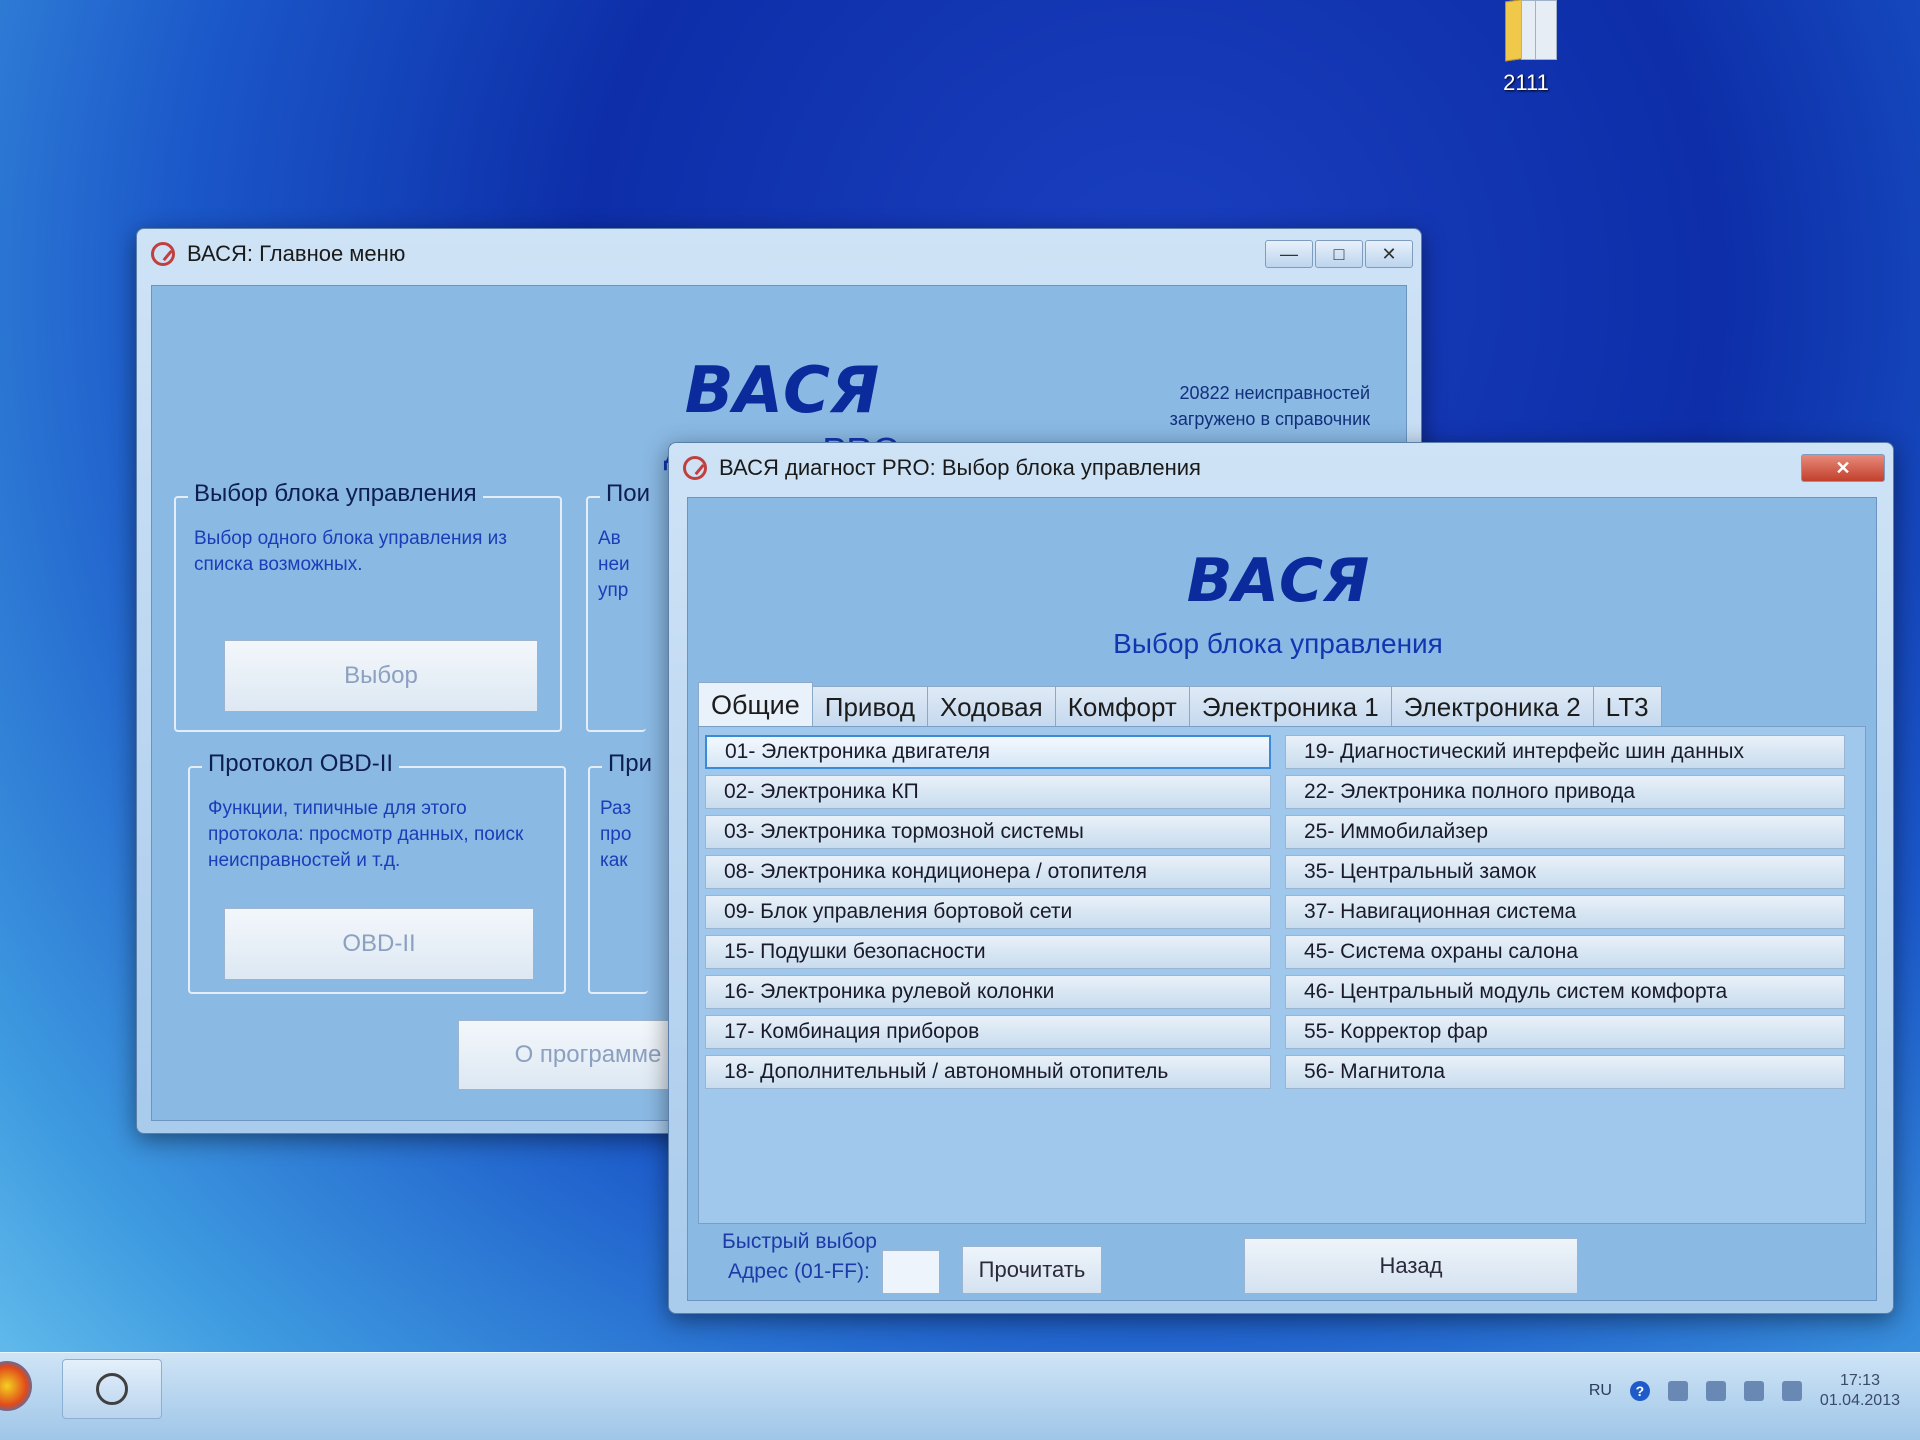 Image resolution: width=1920 pixels, height=1440 pixels. What do you see at coordinates (1032, 1270) in the screenshot?
I see `read-button: Прочитать` at bounding box center [1032, 1270].